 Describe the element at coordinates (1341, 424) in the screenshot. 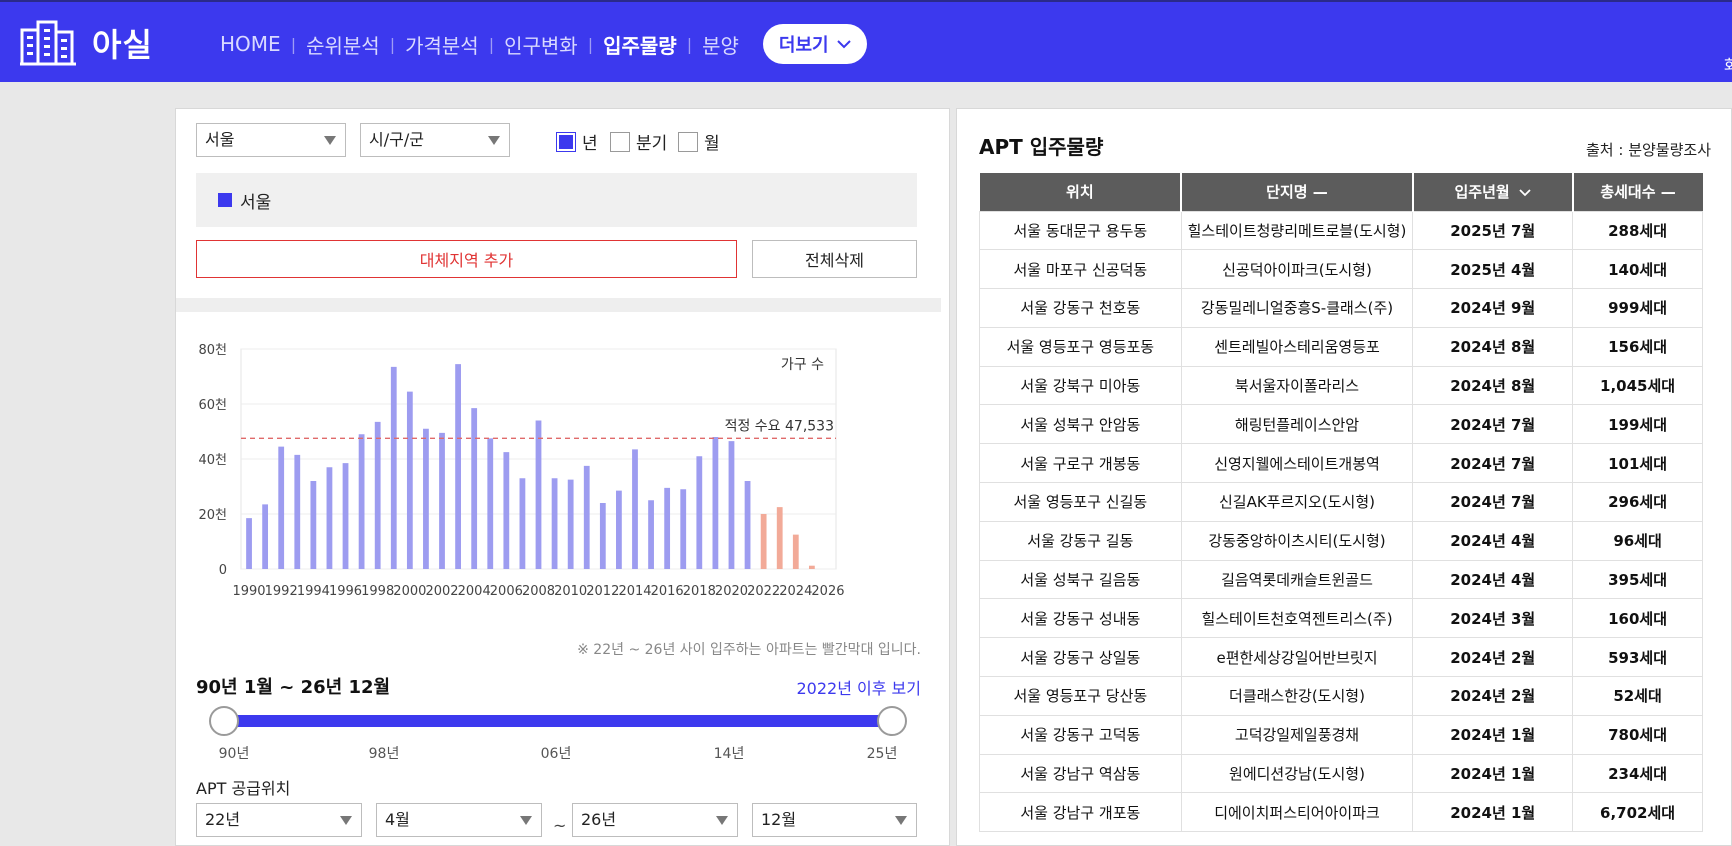

I see `table-row: 서울 성북구 안암동 해링턴플레이스안암 2024년 7월 199세대` at that location.